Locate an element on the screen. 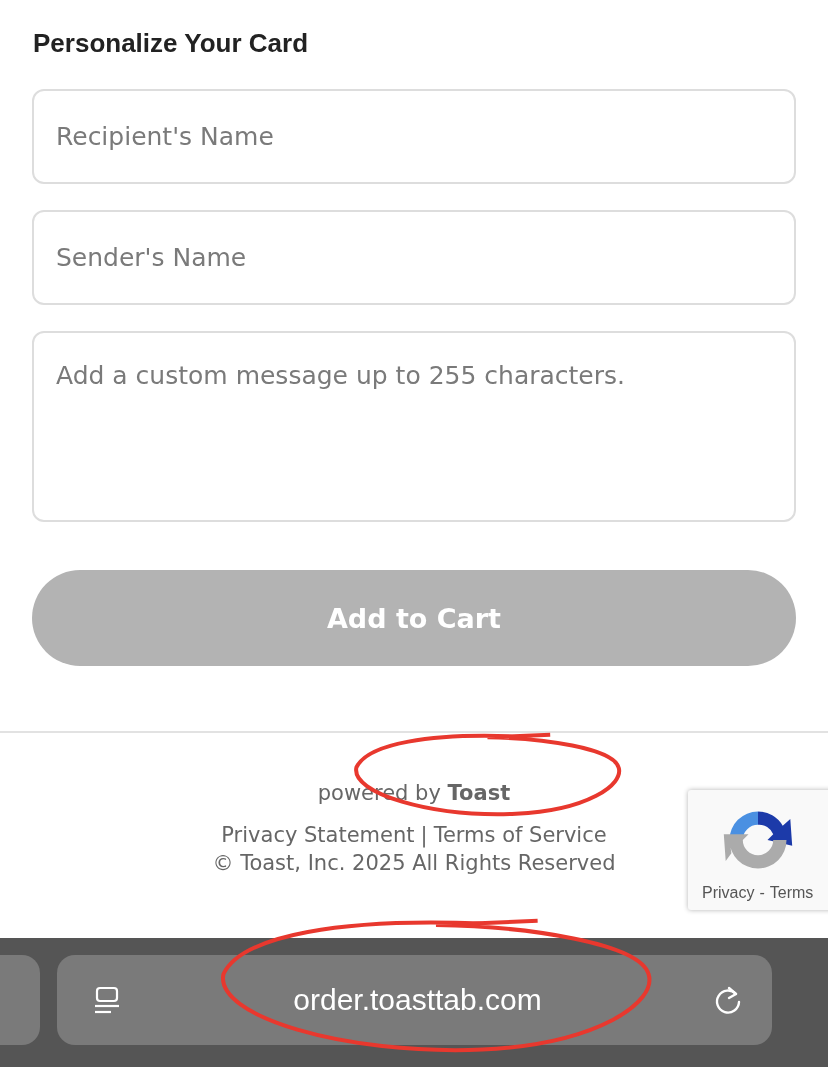 This screenshot has width=828, height=1067. section-title: Personalize Your Card is located at coordinates (171, 43).